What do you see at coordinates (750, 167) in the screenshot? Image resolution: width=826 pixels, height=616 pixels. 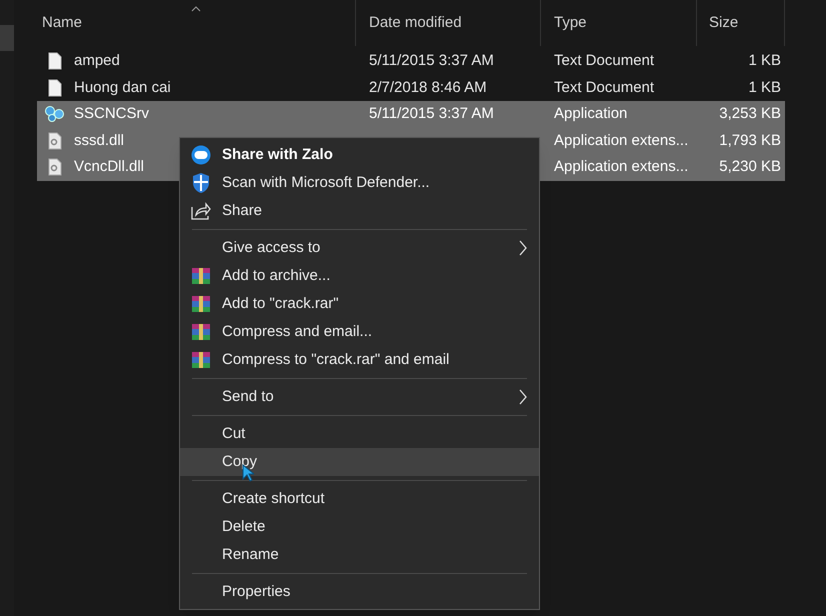 I see `file-size: 5,230 KB` at bounding box center [750, 167].